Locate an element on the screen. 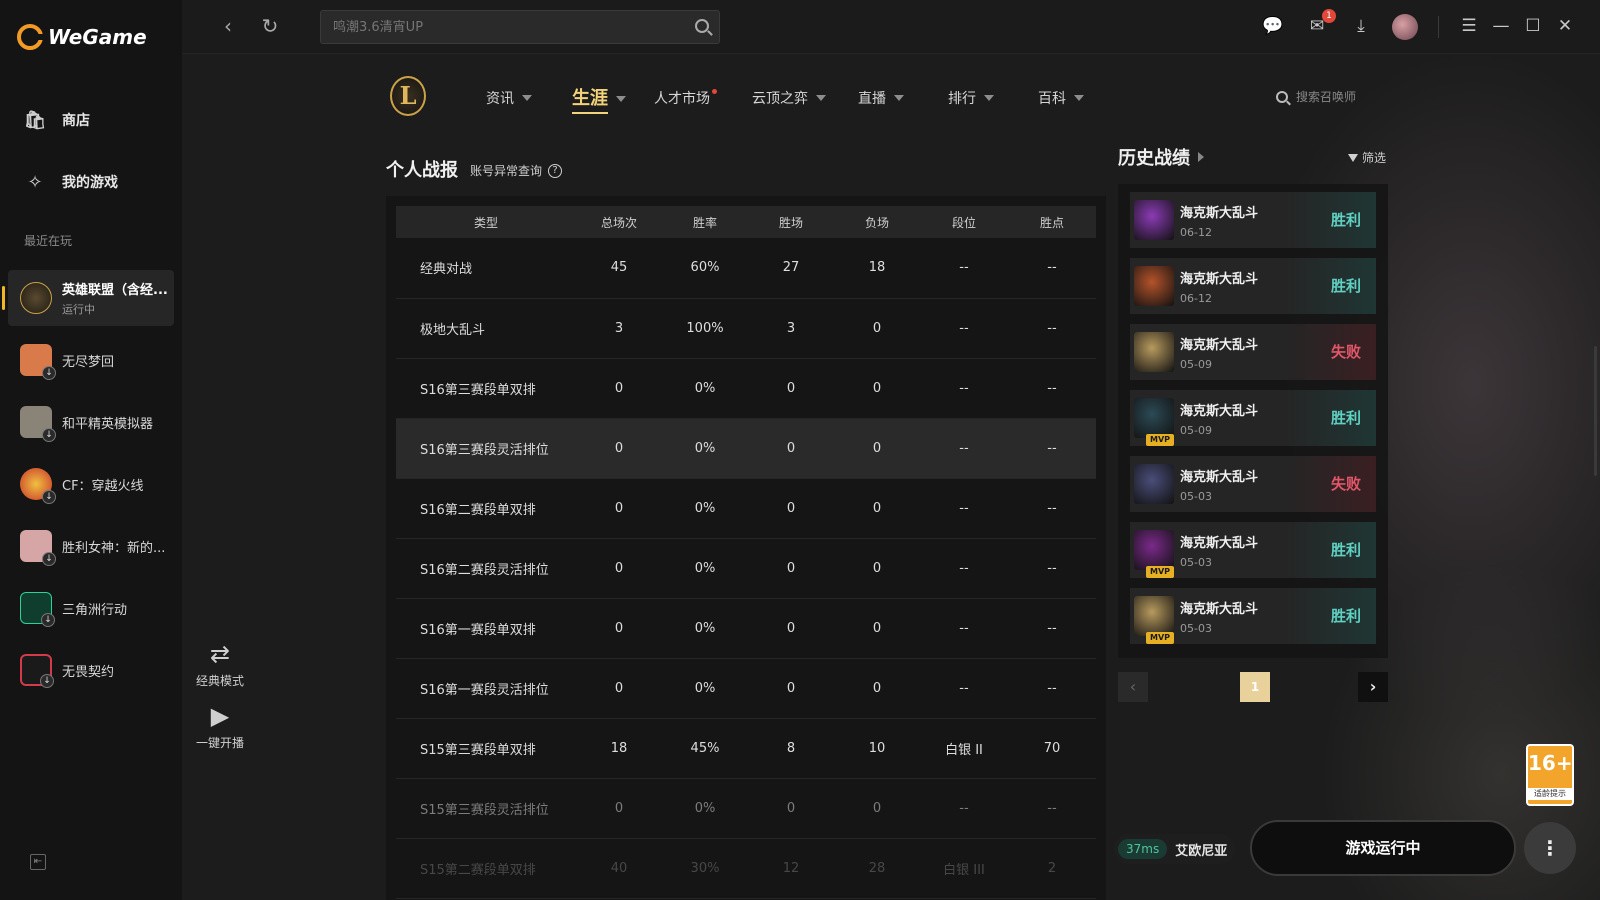  close-icon: ✕ is located at coordinates (1565, 26).